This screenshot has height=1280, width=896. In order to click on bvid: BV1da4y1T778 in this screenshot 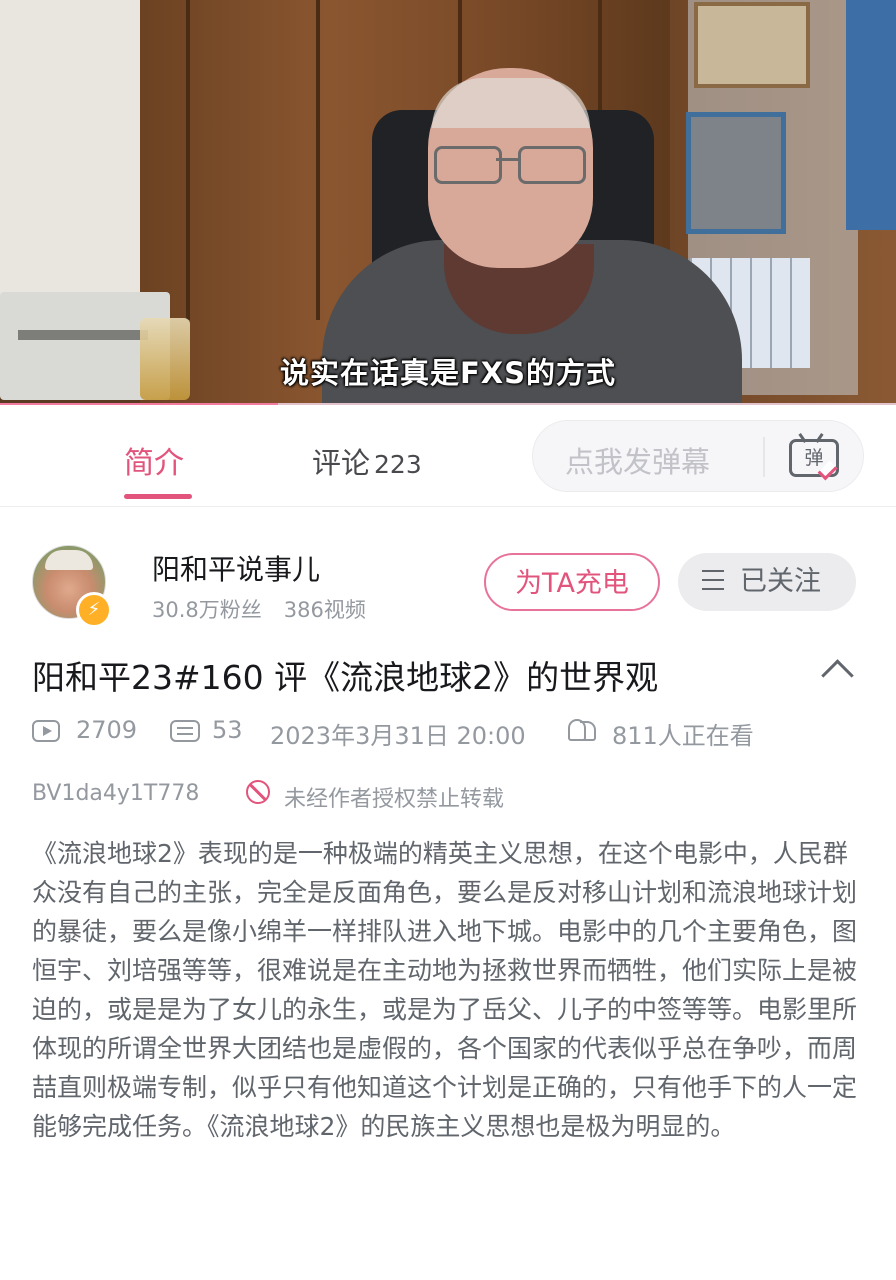, I will do `click(115, 793)`.